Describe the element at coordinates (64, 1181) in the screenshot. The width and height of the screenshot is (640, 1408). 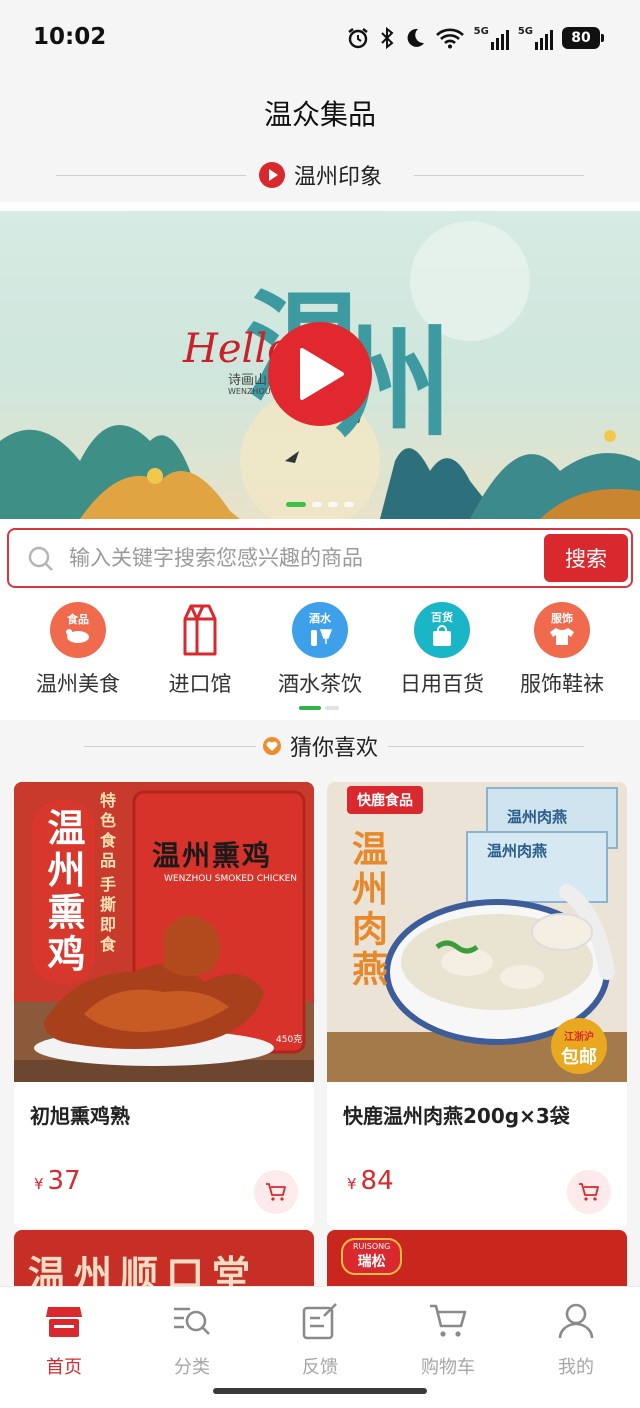
I see `price-value: 37` at that location.